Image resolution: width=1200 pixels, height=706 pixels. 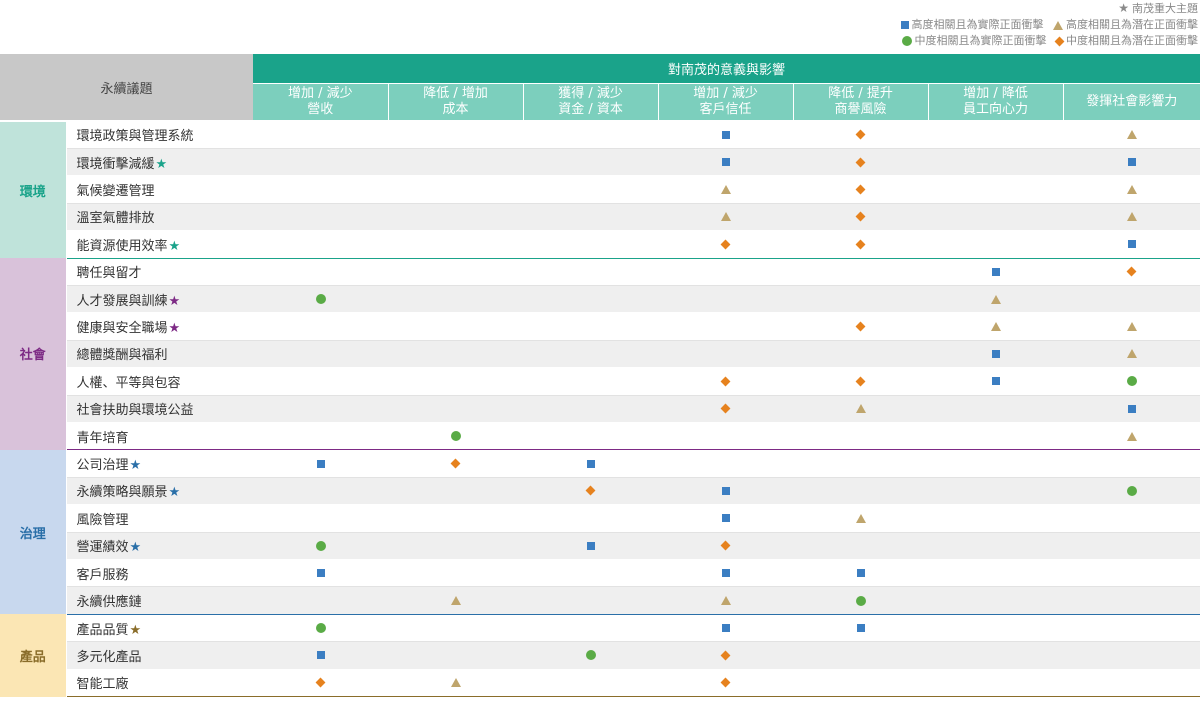 I want to click on table-row: 多元化產品, so click(x=600, y=655).